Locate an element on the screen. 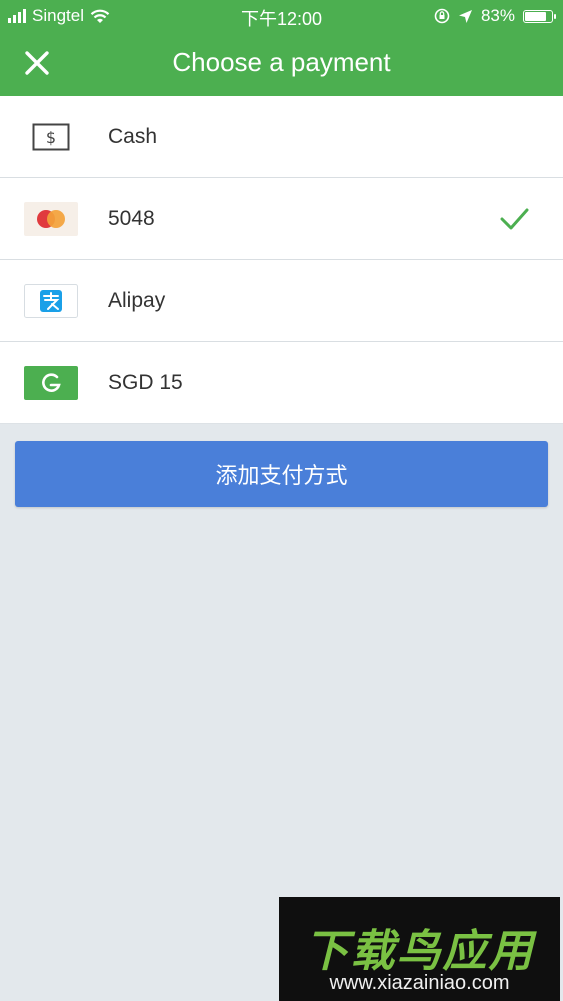  add-payment-method-button: 添加支付方式 is located at coordinates (281, 474).